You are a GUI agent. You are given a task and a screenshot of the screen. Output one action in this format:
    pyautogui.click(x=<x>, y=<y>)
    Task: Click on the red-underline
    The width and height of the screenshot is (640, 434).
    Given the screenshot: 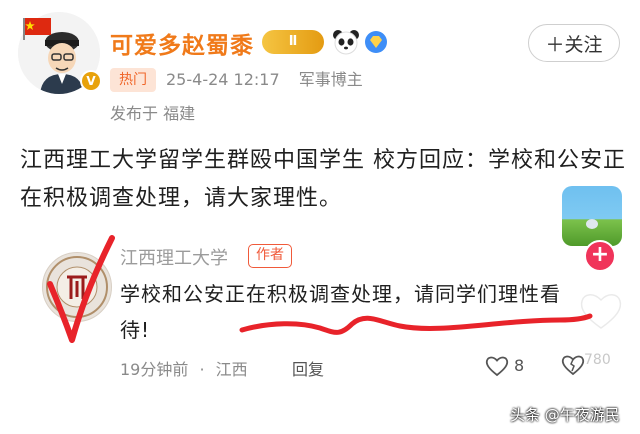 What is the action you would take?
    pyautogui.click(x=416, y=324)
    